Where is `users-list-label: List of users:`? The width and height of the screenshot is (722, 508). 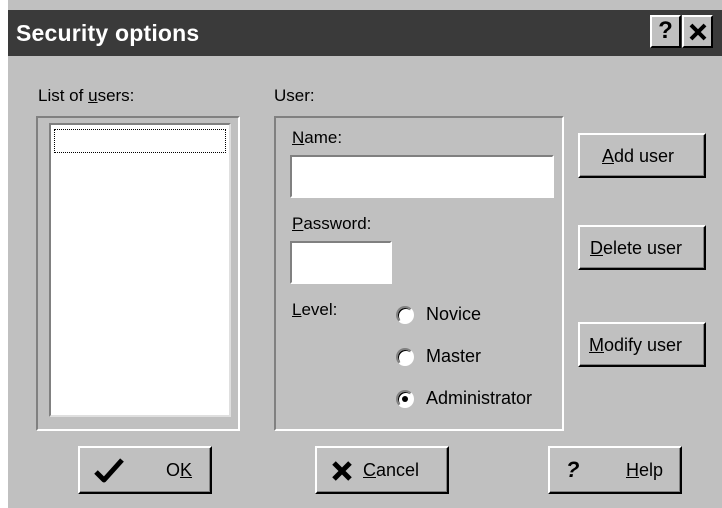
users-list-label: List of users: is located at coordinates (86, 95).